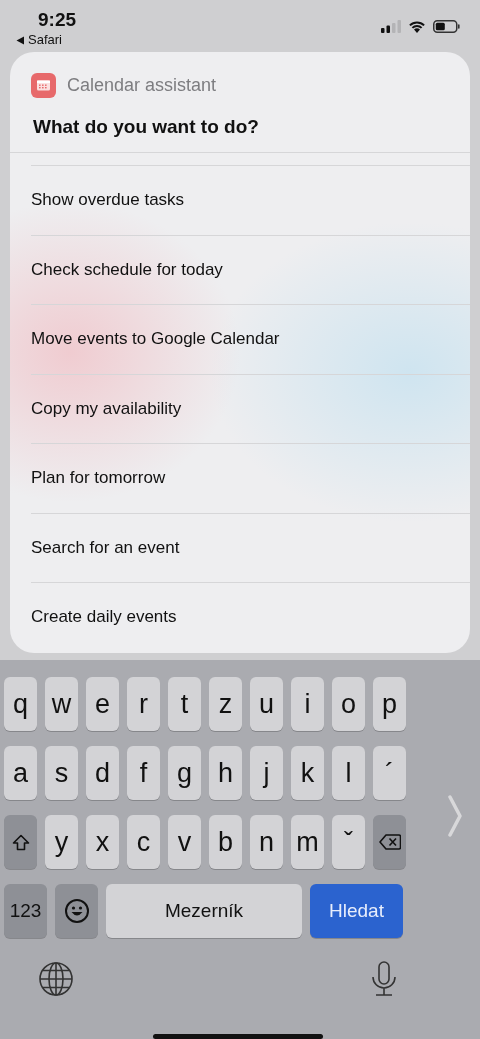  Describe the element at coordinates (57, 20) in the screenshot. I see `status-time: 9:25` at that location.